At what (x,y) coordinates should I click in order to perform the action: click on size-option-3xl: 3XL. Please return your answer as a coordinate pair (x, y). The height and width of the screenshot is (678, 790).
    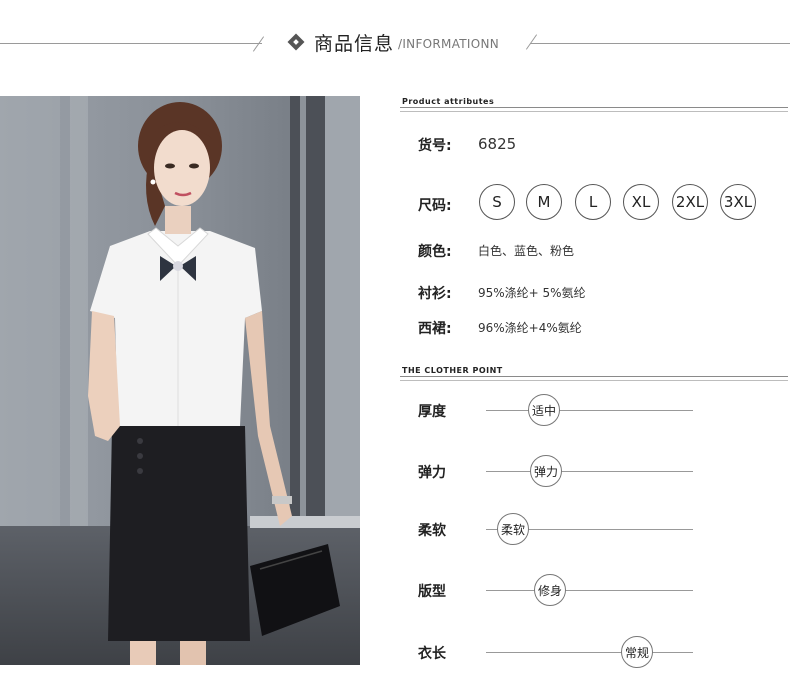
    Looking at the image, I should click on (738, 202).